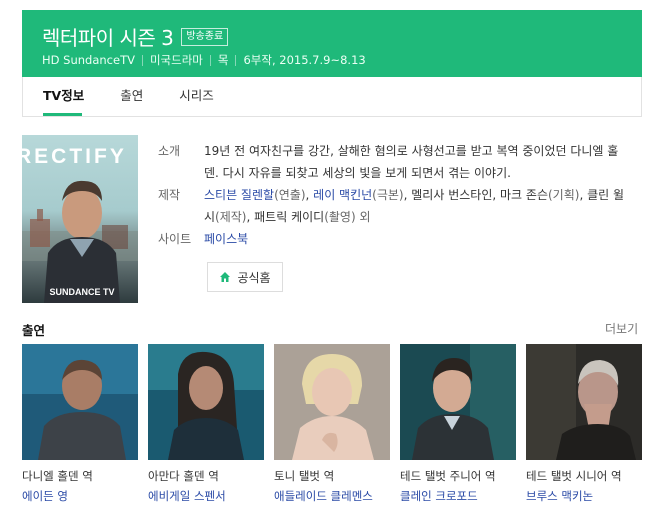  I want to click on production-person-role: (연출), so click(290, 195).